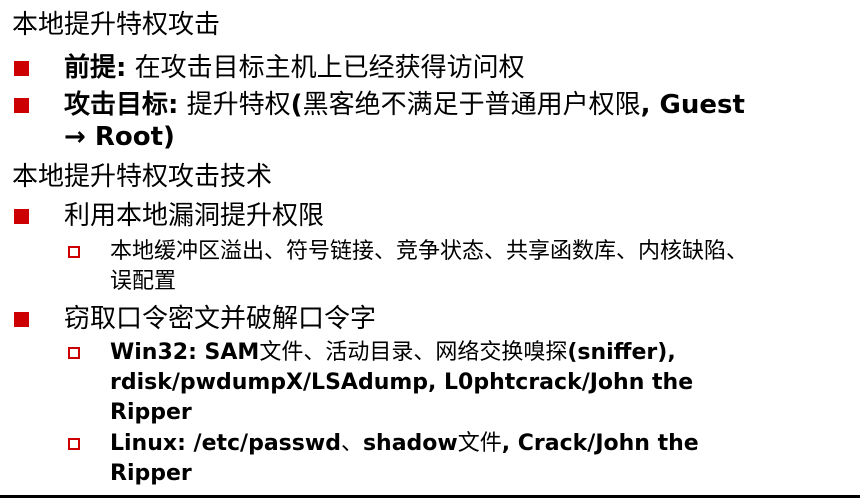 Image resolution: width=860 pixels, height=498 pixels. Describe the element at coordinates (296, 105) in the screenshot. I see `paren-open: (` at that location.